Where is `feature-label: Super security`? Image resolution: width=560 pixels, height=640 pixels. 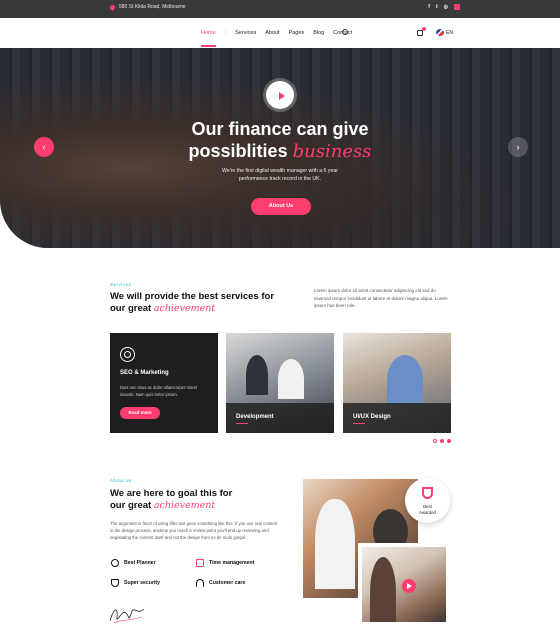 feature-label: Super security is located at coordinates (142, 583).